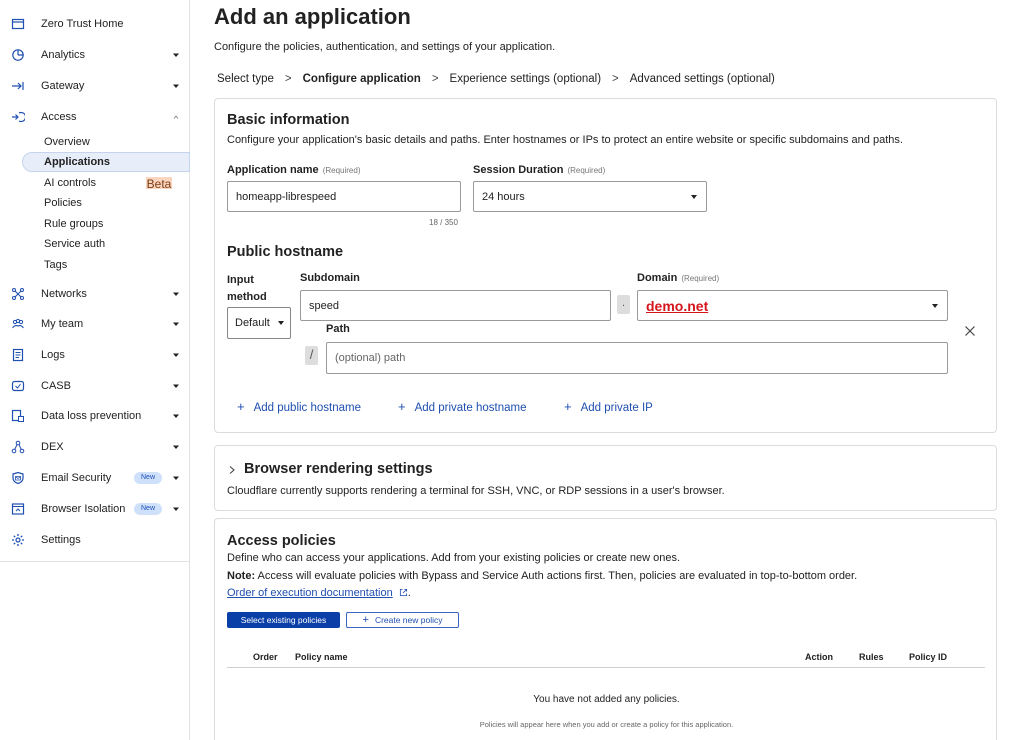 This screenshot has width=1024, height=740. Describe the element at coordinates (94, 355) in the screenshot. I see `sidebar-item-logs: Logs` at that location.